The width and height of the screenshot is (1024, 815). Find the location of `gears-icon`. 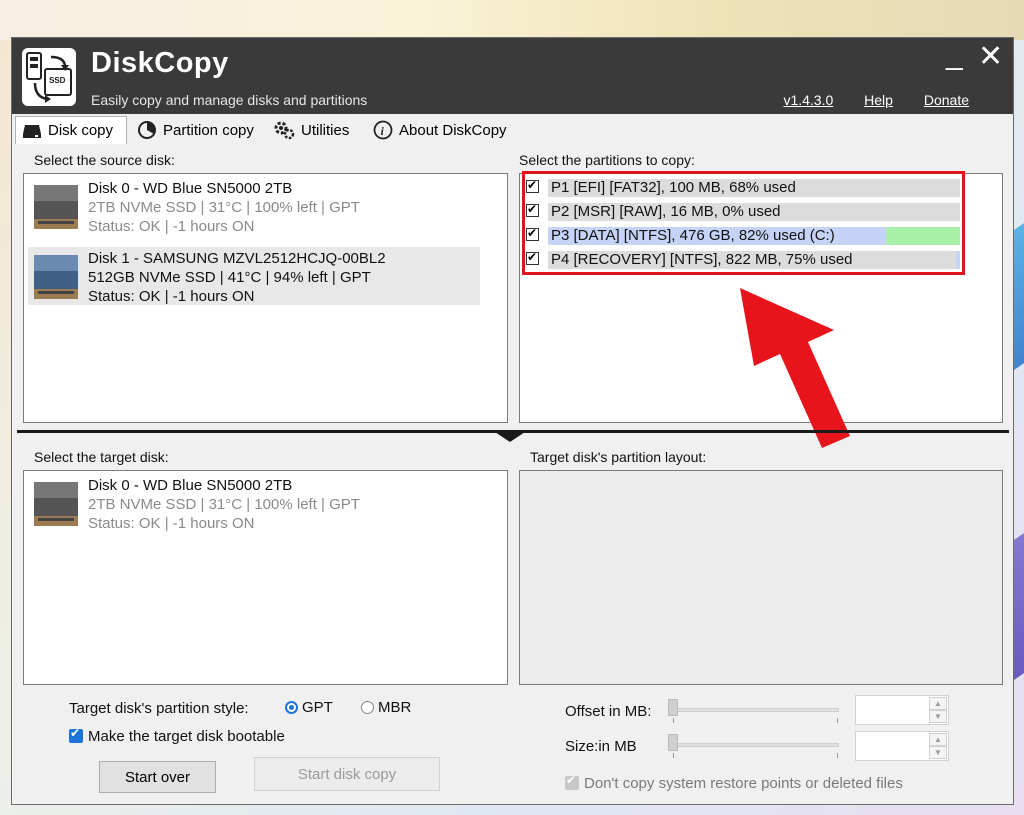

gears-icon is located at coordinates (284, 130).